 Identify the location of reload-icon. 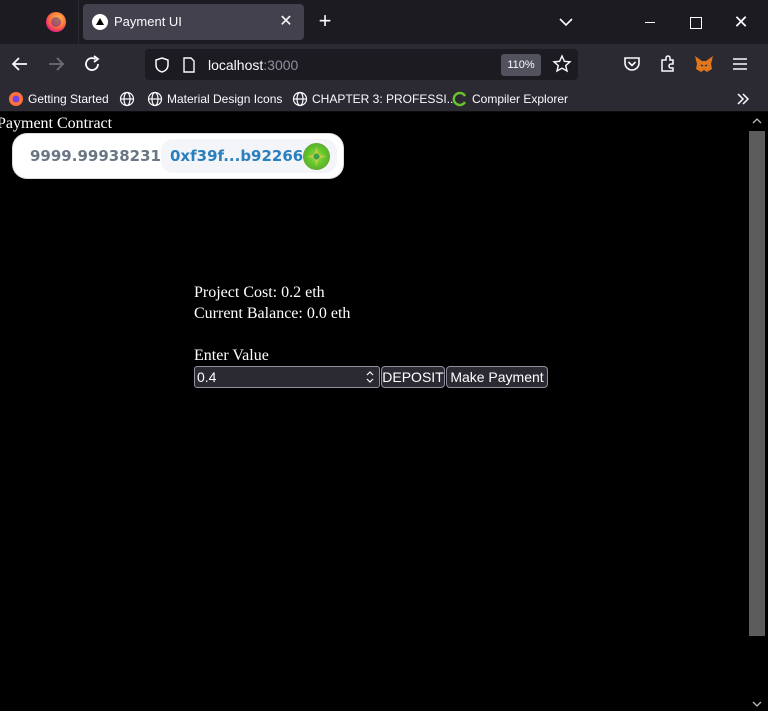
(92, 63).